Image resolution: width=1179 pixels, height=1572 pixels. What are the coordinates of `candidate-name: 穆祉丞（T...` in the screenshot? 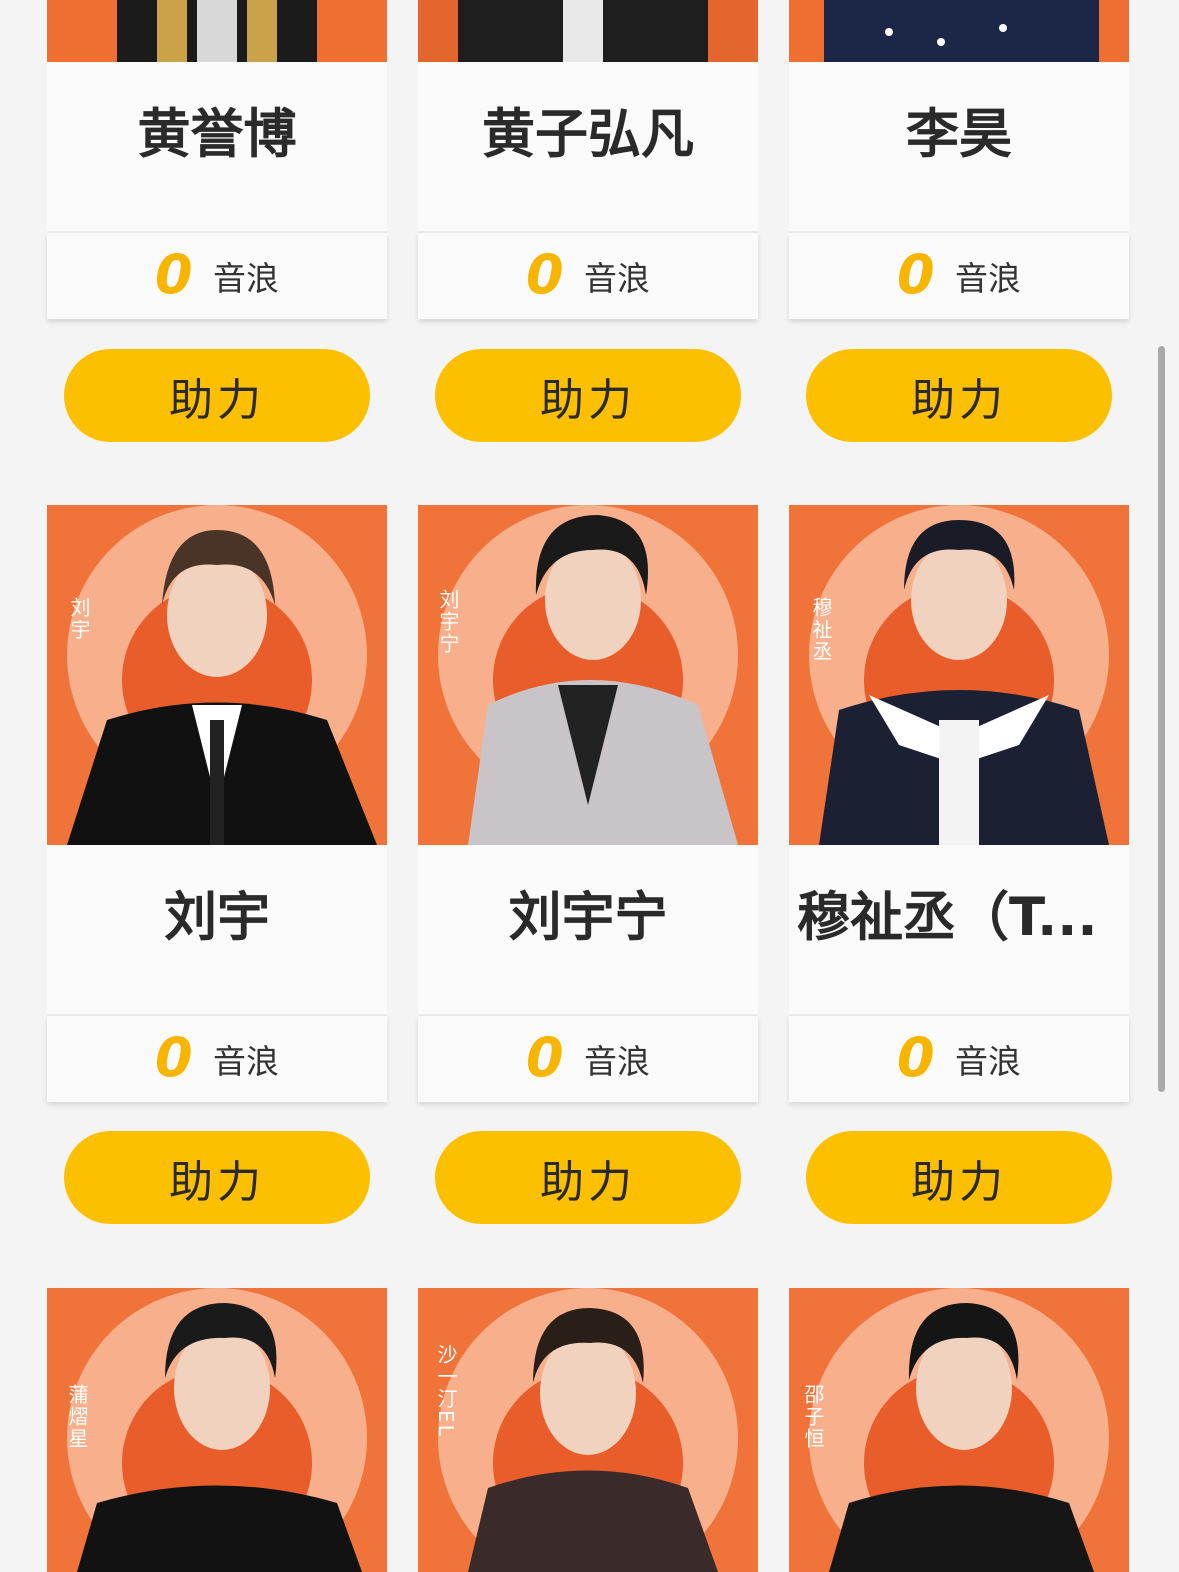 It's located at (947, 917).